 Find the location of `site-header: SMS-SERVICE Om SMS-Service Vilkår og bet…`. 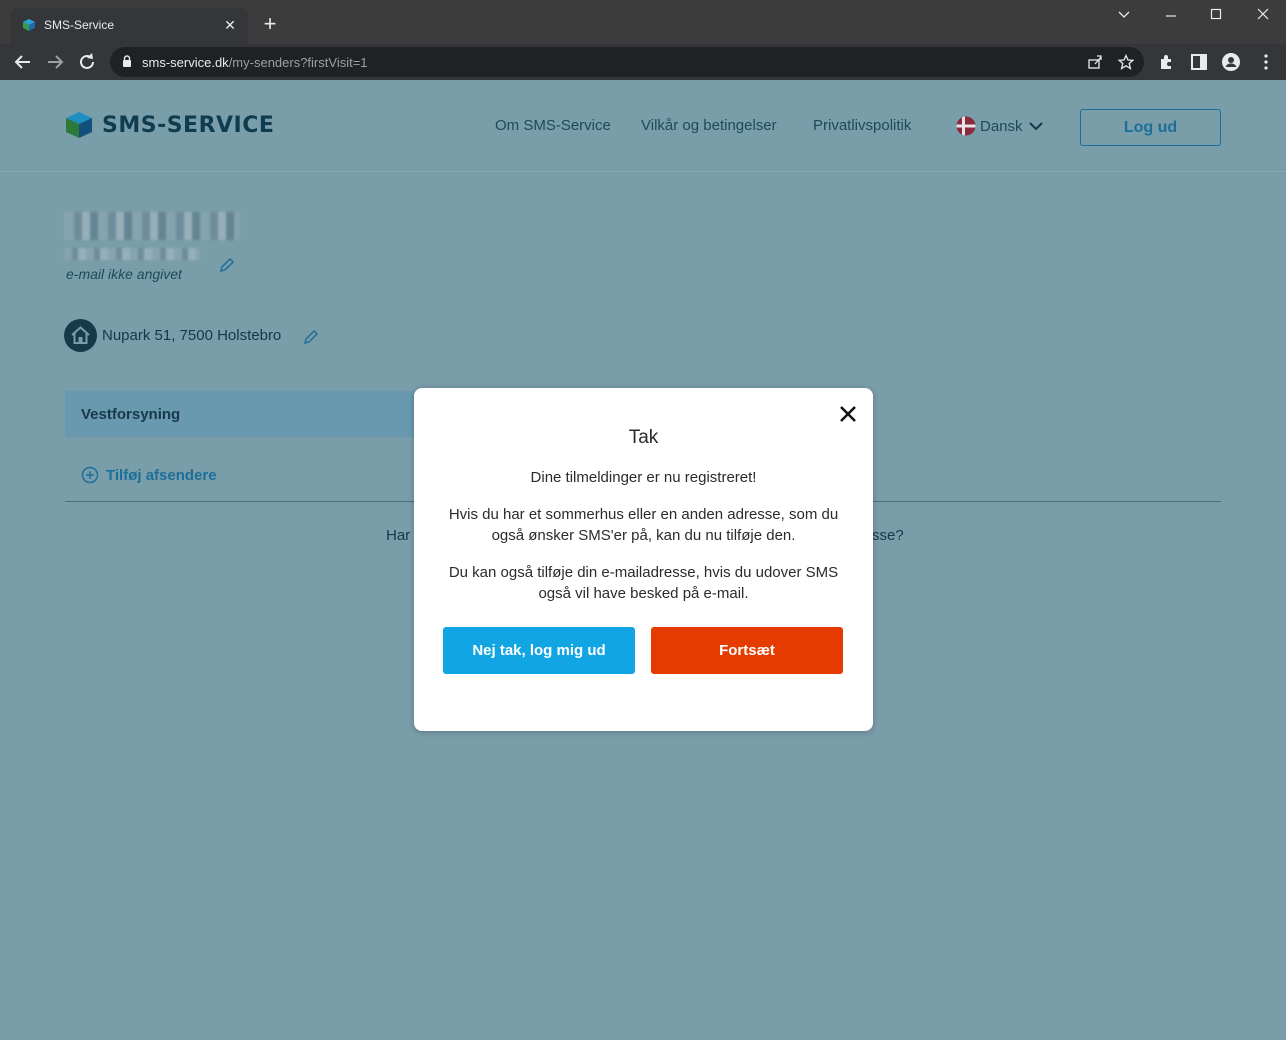

site-header: SMS-SERVICE Om SMS-Service Vilkår og bet… is located at coordinates (643, 126).